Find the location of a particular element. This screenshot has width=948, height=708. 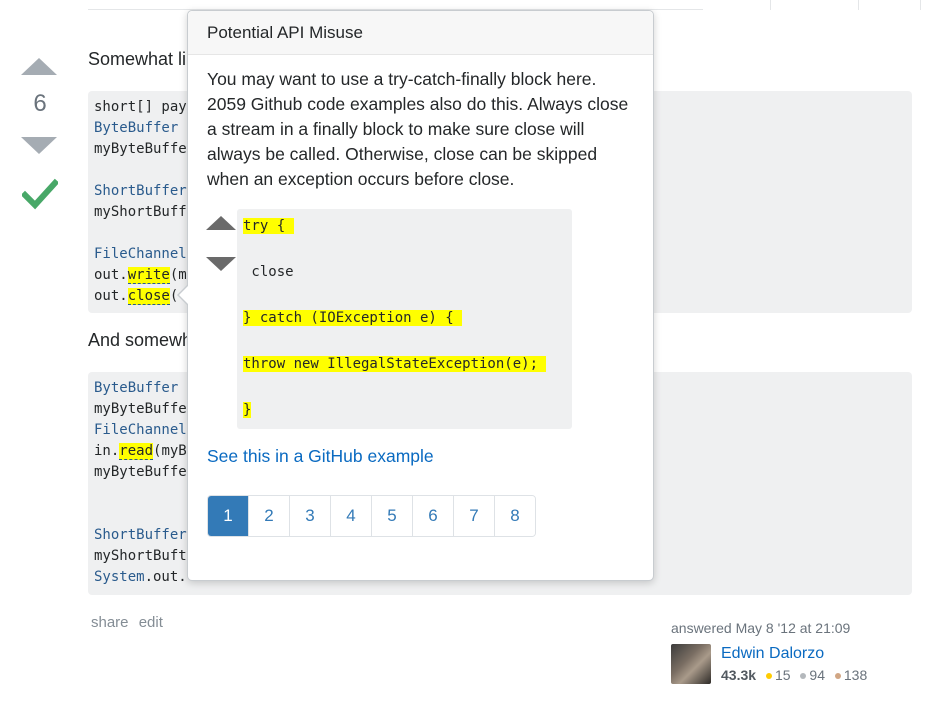

code-token: (m is located at coordinates (178, 275).